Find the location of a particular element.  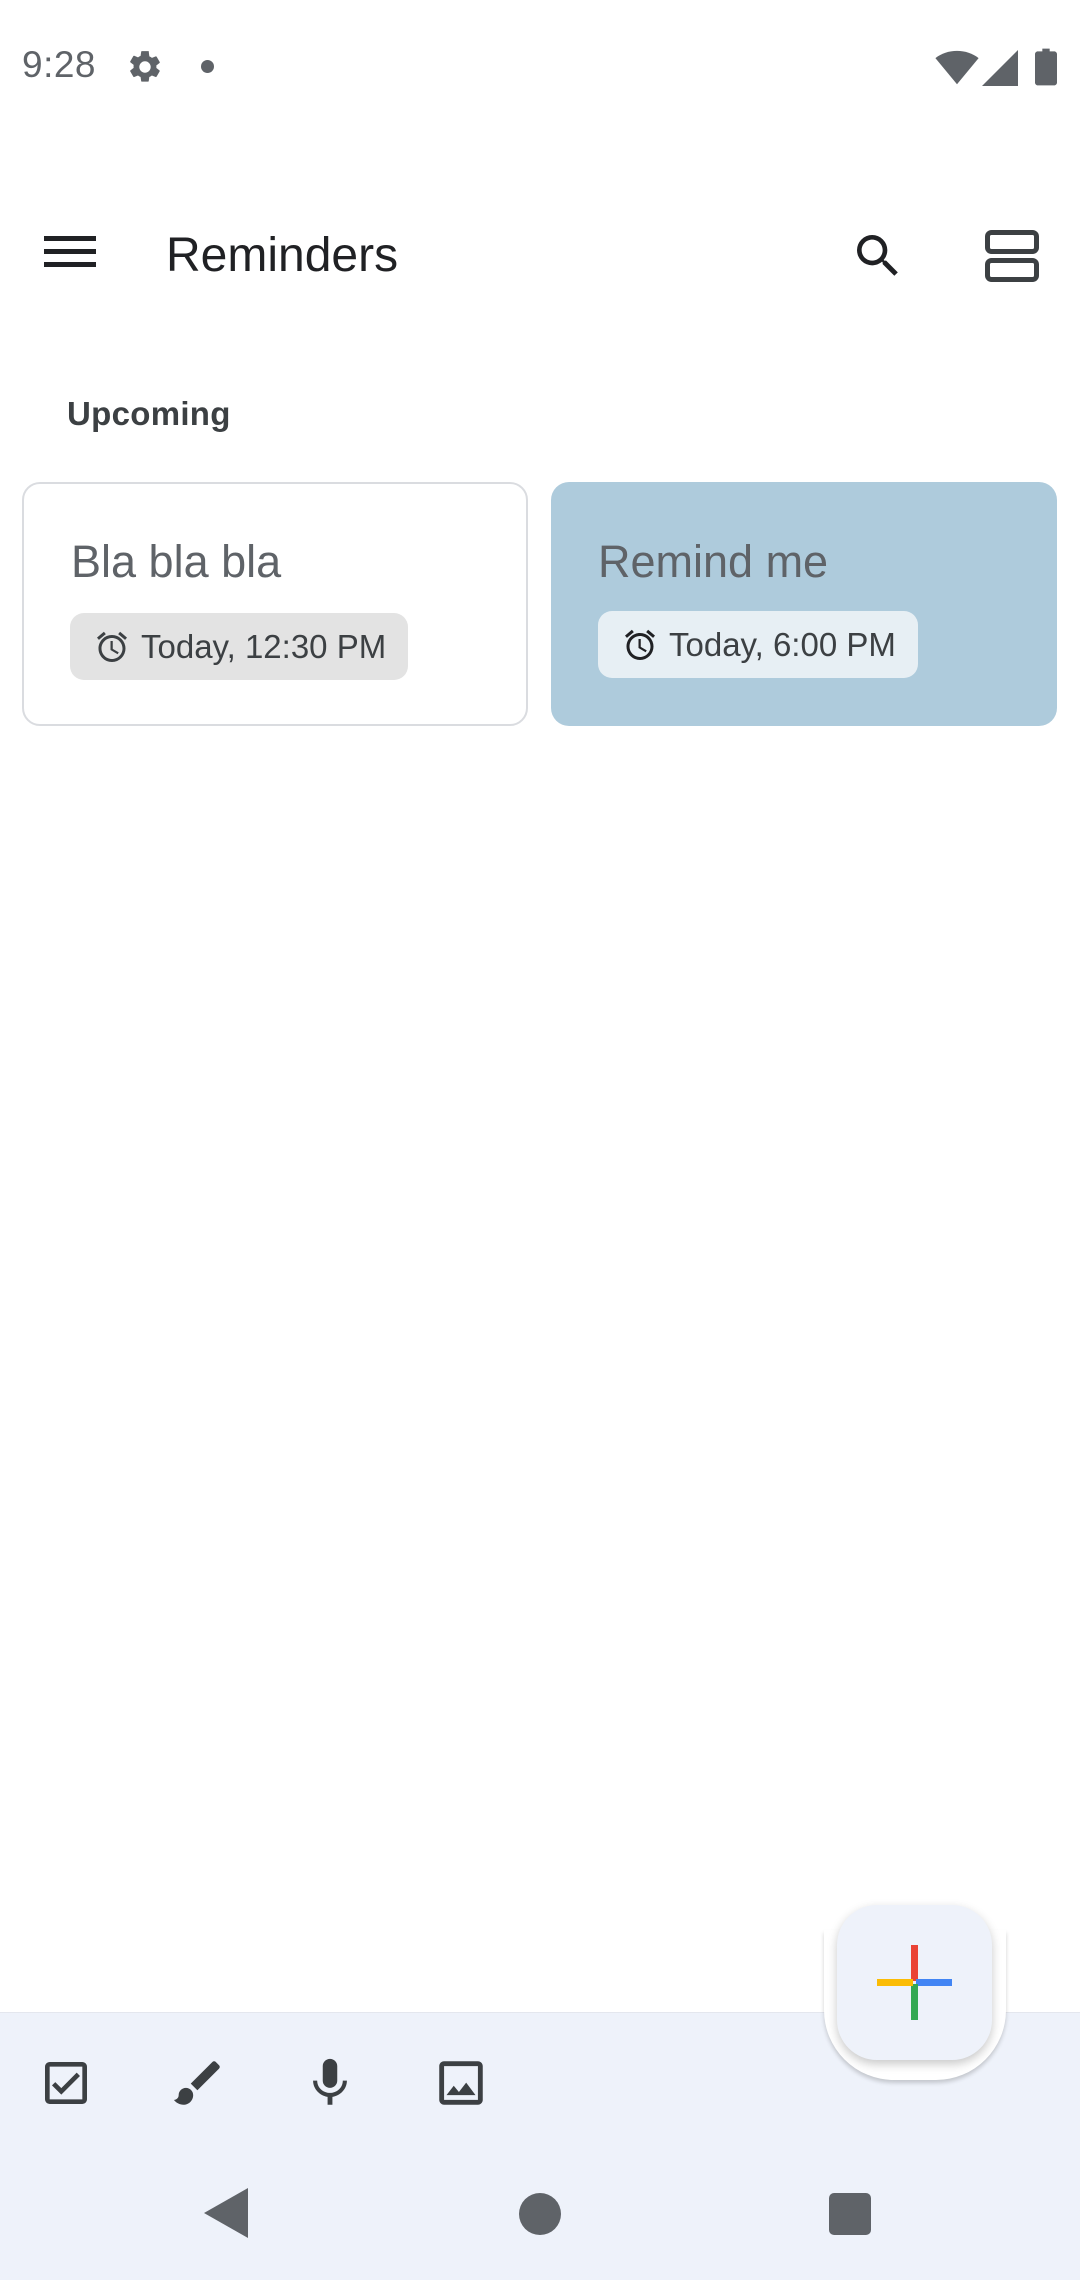

reminder-chip: Today, 12:30 PM is located at coordinates (239, 646).